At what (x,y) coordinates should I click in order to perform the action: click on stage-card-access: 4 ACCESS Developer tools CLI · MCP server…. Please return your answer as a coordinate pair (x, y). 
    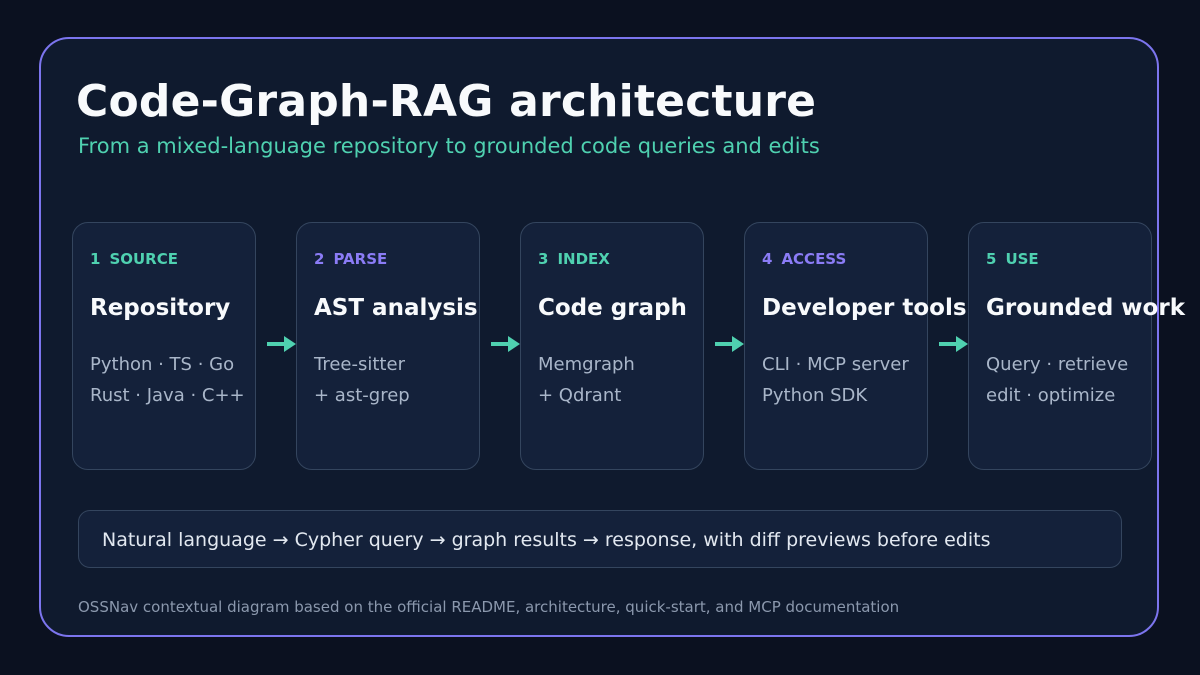
    Looking at the image, I should click on (855, 346).